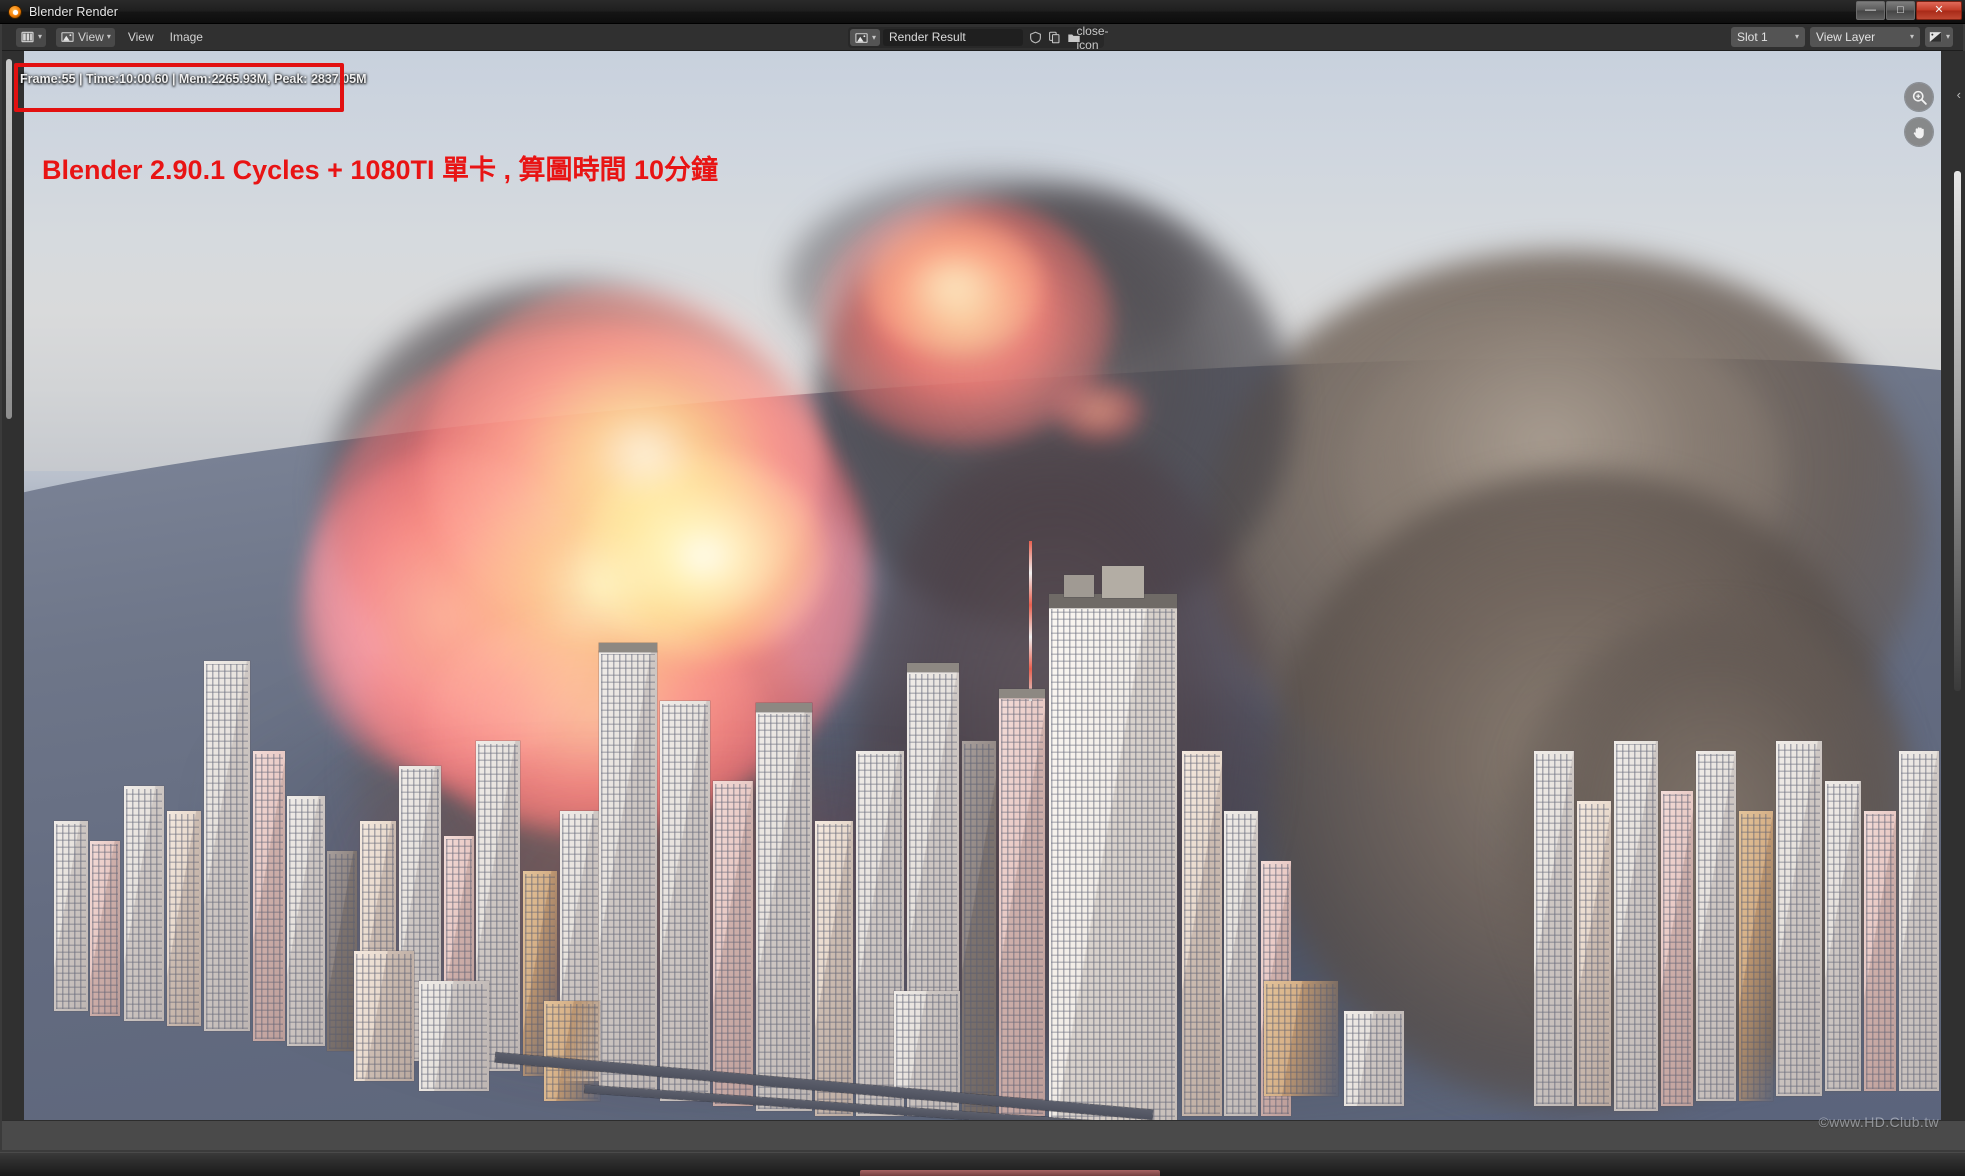 The width and height of the screenshot is (1965, 1176). I want to click on copy-icon, so click(1054, 37).